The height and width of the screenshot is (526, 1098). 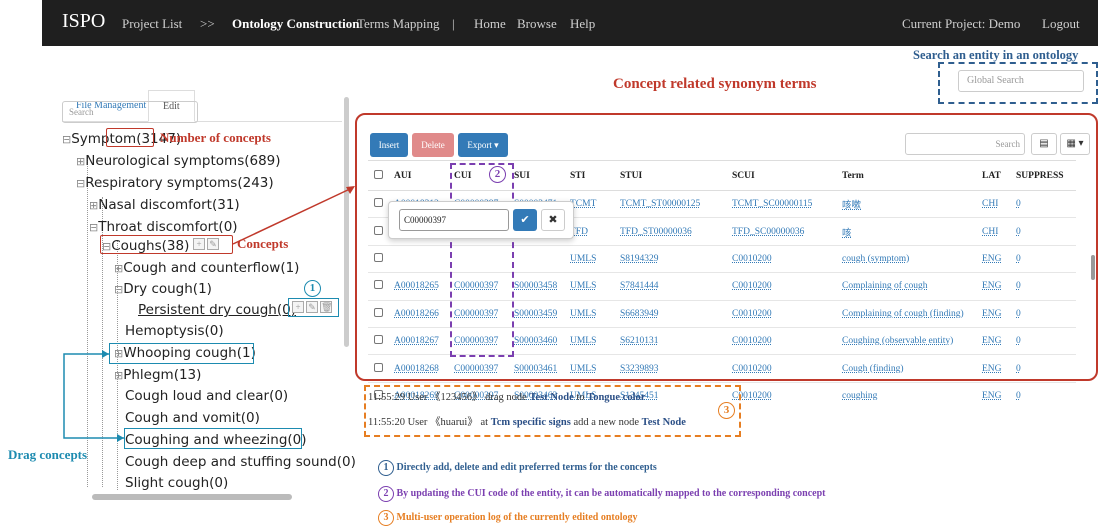 What do you see at coordinates (965, 144) in the screenshot?
I see `table-search-input: Search` at bounding box center [965, 144].